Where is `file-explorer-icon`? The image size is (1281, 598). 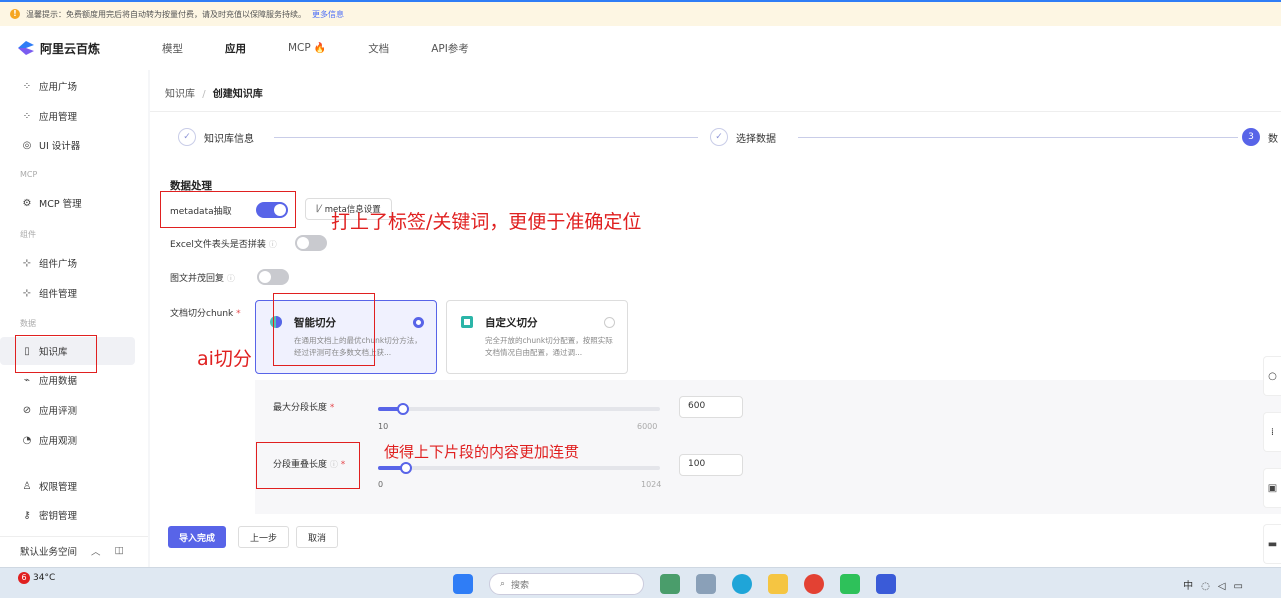 file-explorer-icon is located at coordinates (778, 584).